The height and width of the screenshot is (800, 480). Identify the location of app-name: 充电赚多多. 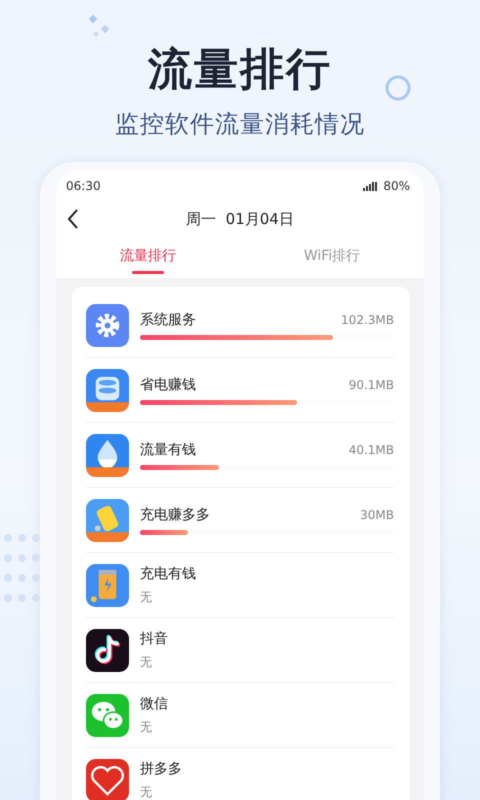
(175, 515).